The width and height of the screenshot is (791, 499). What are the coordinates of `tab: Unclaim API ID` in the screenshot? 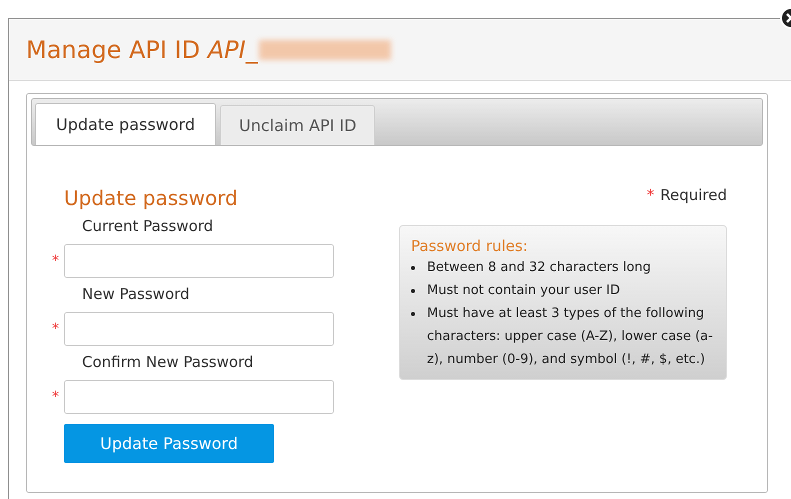 It's located at (298, 125).